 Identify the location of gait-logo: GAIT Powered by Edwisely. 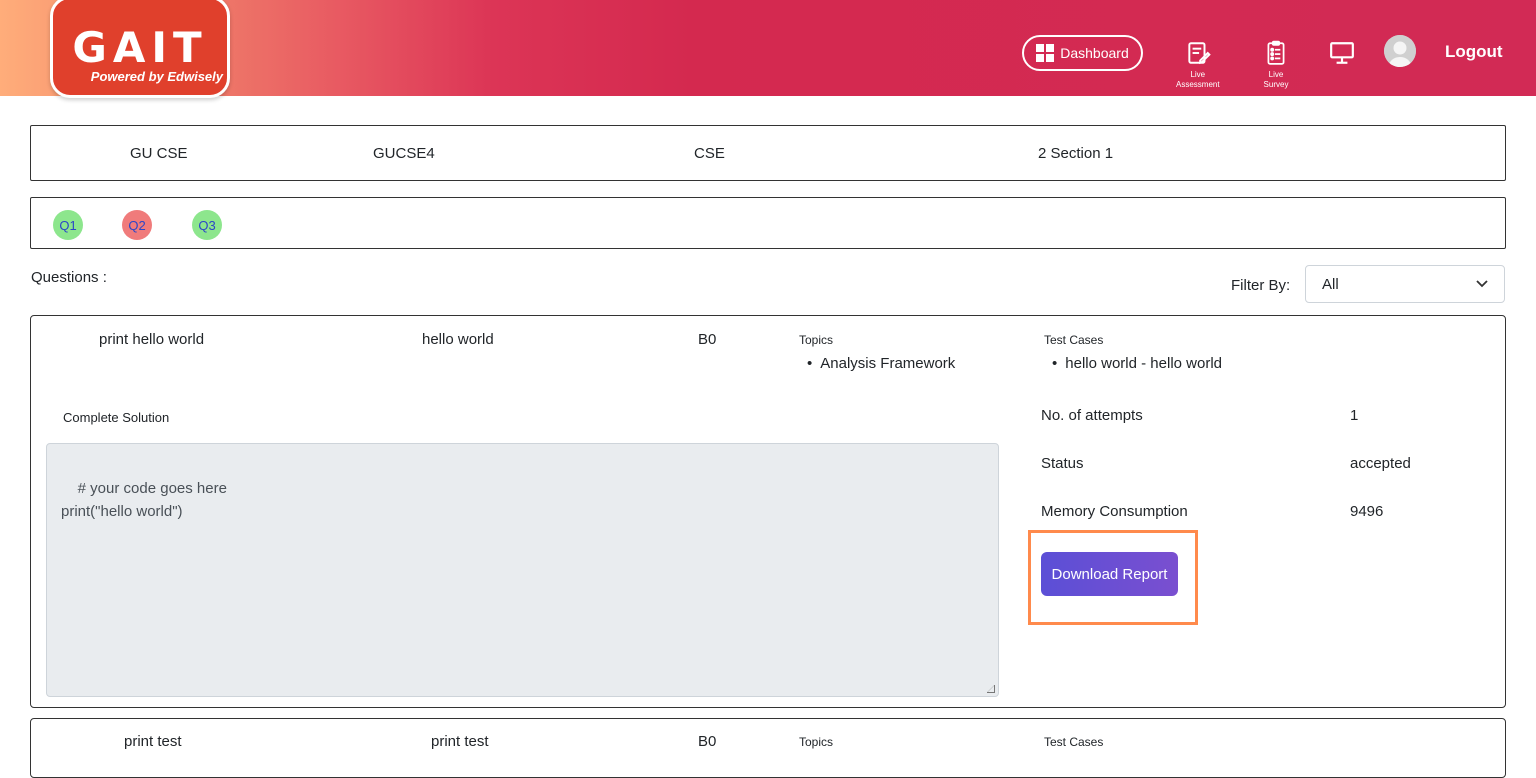
(140, 49).